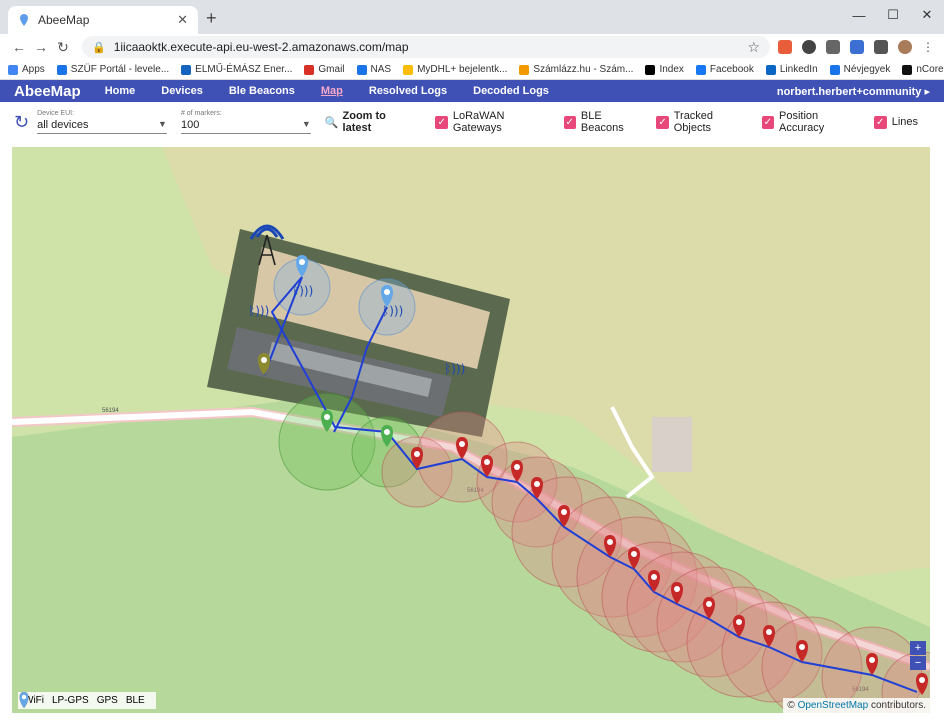  Describe the element at coordinates (731, 69) in the screenshot. I see `bookmark-label: Facebook` at that location.